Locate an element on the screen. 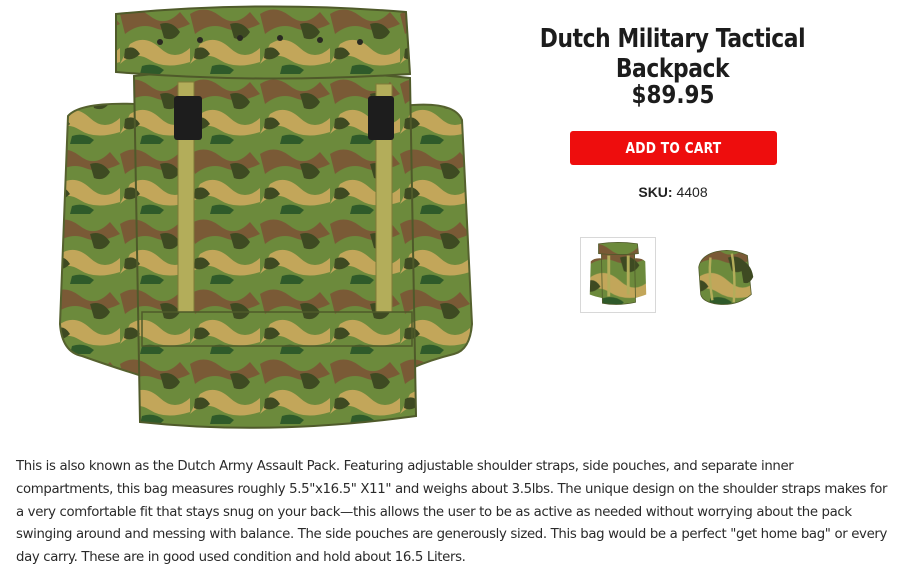  product-price: $89.95 is located at coordinates (673, 94).